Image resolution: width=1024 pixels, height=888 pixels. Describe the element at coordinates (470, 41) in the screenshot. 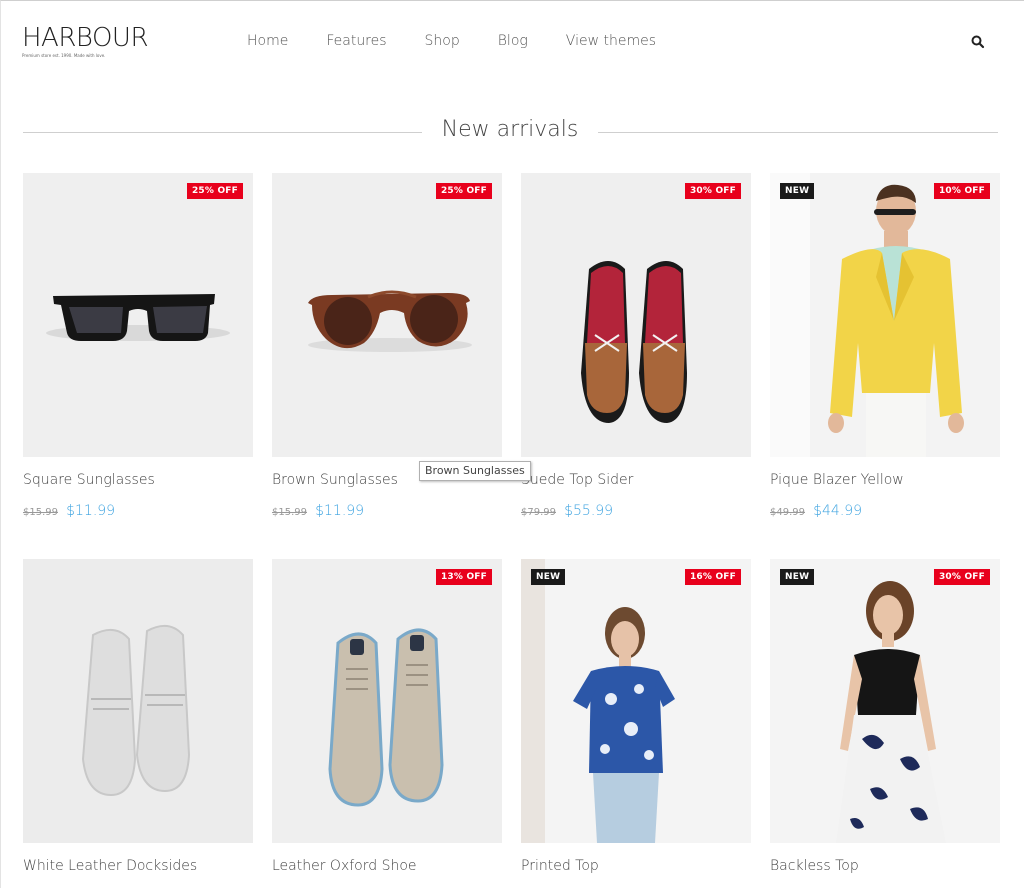

I see `main-nav: Home Features Shop Blog View themes` at that location.